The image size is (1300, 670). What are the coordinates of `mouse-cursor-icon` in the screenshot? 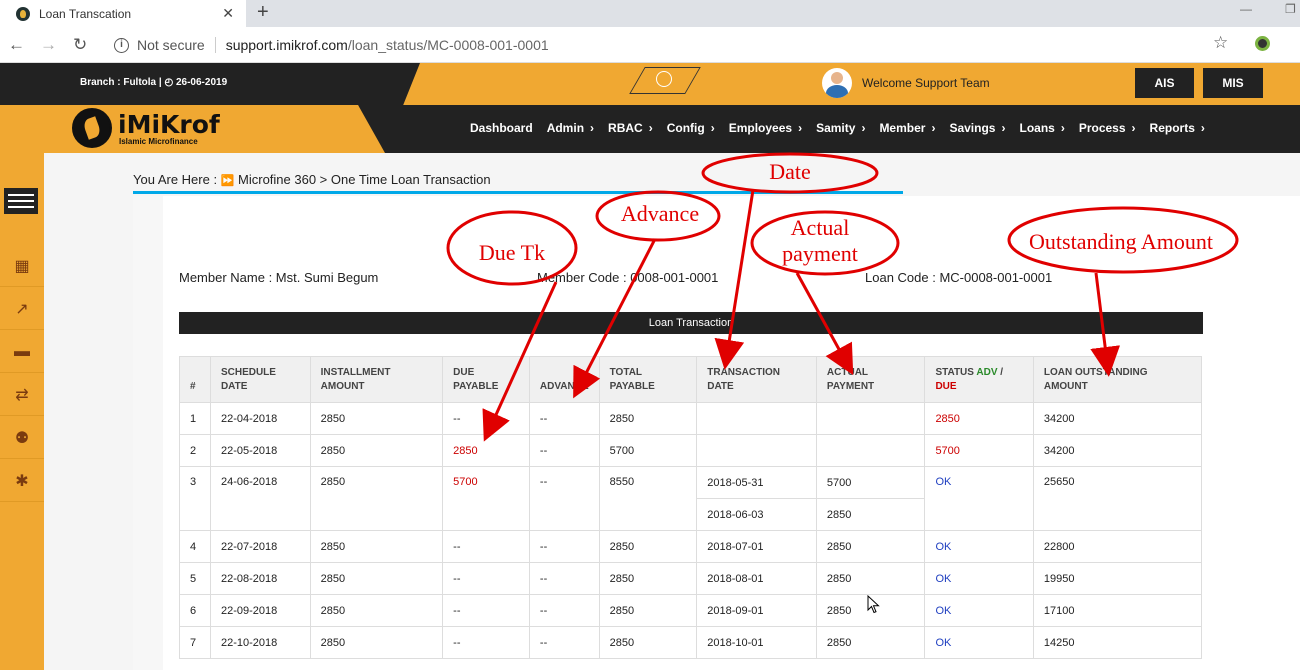 It's located at (873, 604).